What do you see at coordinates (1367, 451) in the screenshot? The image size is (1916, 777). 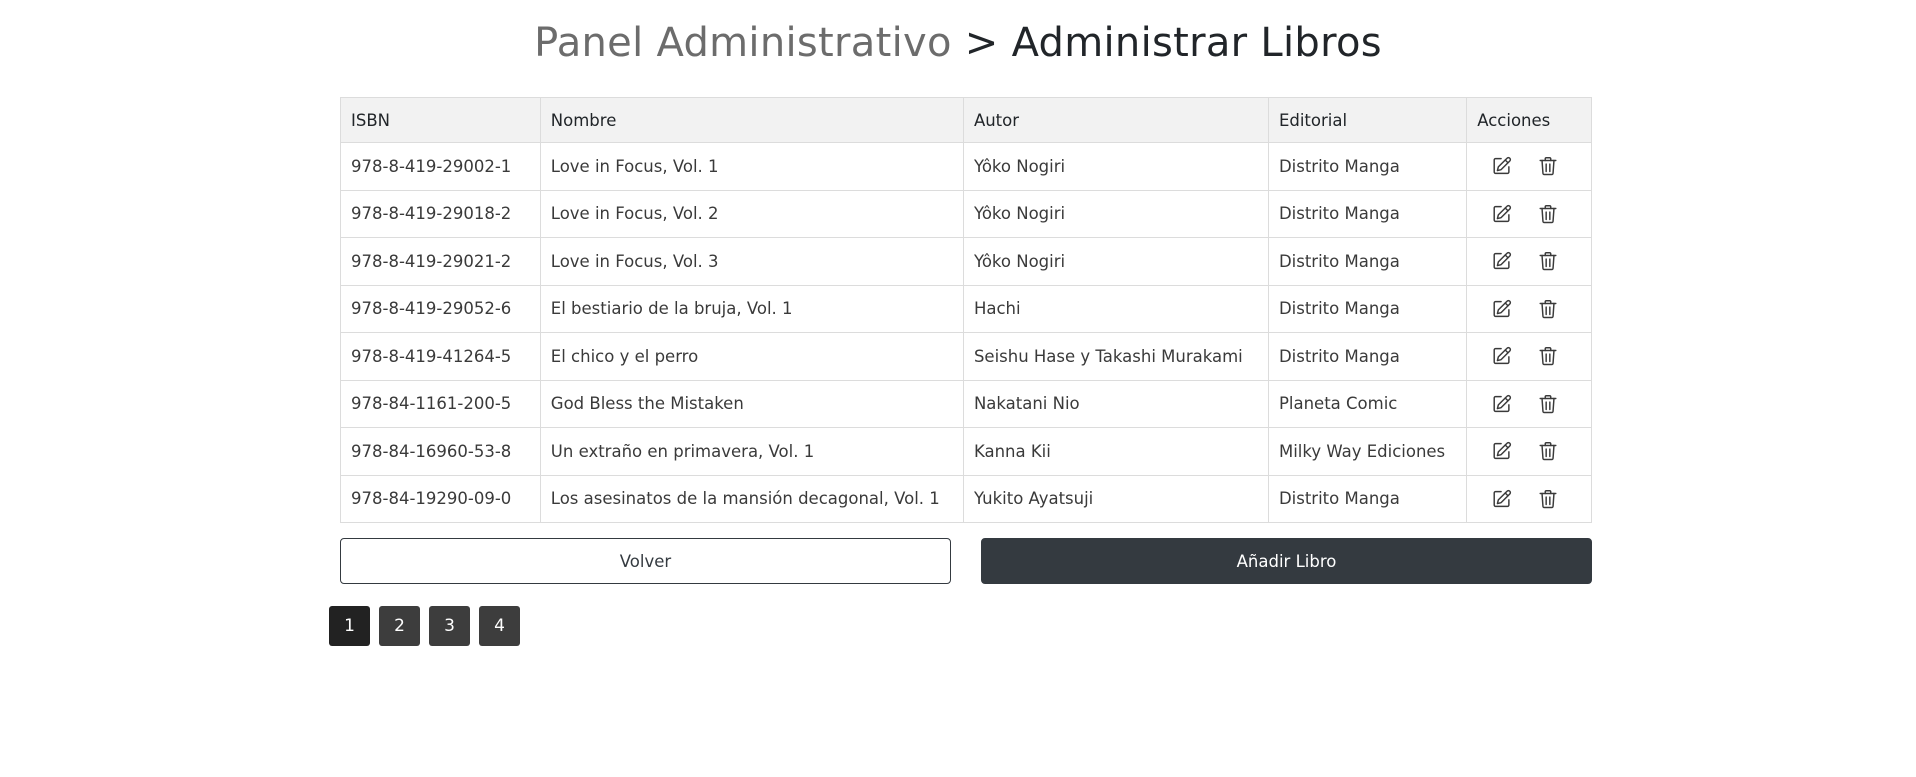 I see `cell-editorial: Milky Way Ediciones` at bounding box center [1367, 451].